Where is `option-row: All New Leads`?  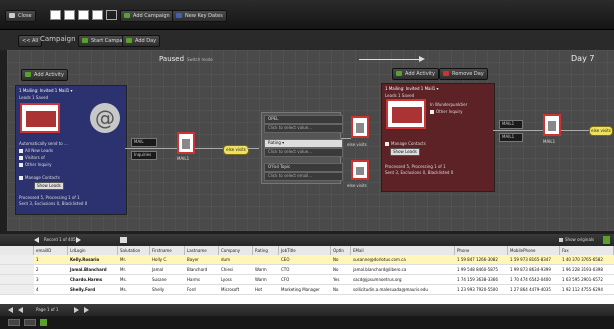 option-row: All New Leads is located at coordinates (36, 150).